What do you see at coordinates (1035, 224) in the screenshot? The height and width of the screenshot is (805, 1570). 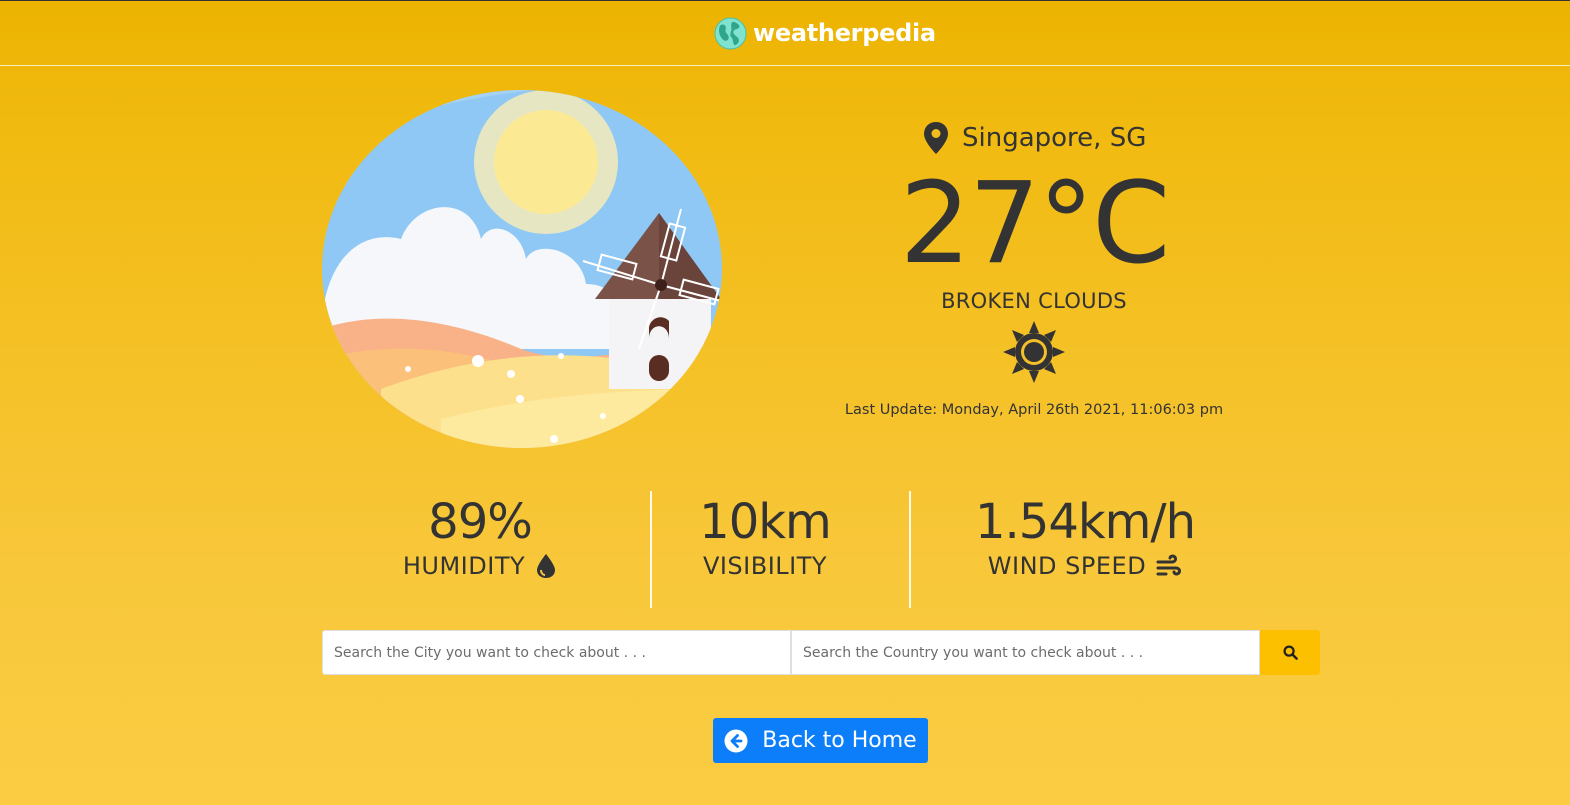 I see `temperature: 27°C` at bounding box center [1035, 224].